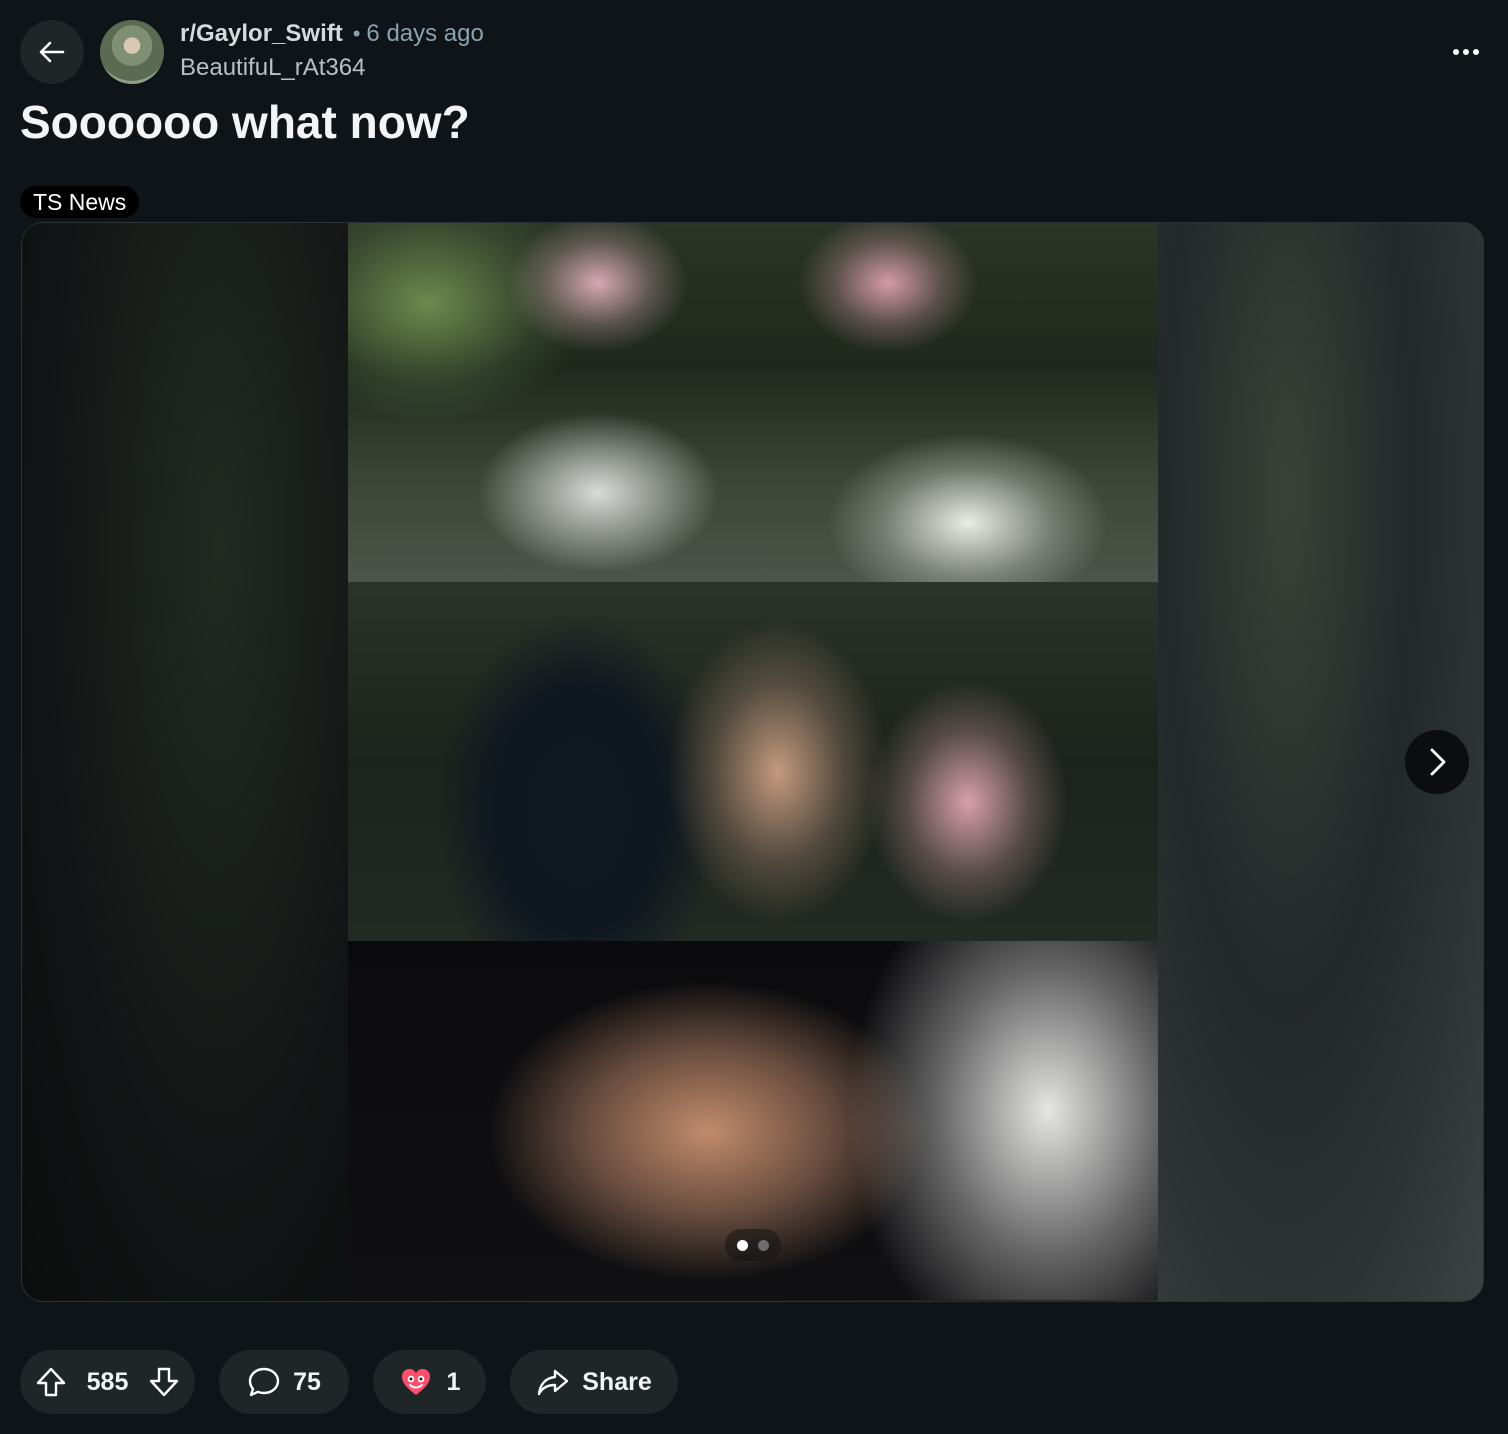 Image resolution: width=1508 pixels, height=1434 pixels. I want to click on photo-garden-proposal, so click(753, 402).